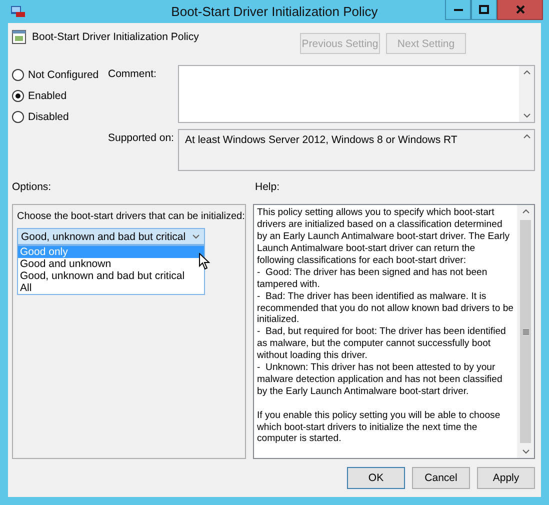 The width and height of the screenshot is (549, 505). What do you see at coordinates (384, 237) in the screenshot?
I see `help-text: This policy setting allows you to specify which boot-start drivers are initialized based on a classification determined by an Early Launch Antimalware boot-start driver. The Early Launch Antimalware boot-start driver can return the following classifications for each boot-start driver:` at bounding box center [384, 237].